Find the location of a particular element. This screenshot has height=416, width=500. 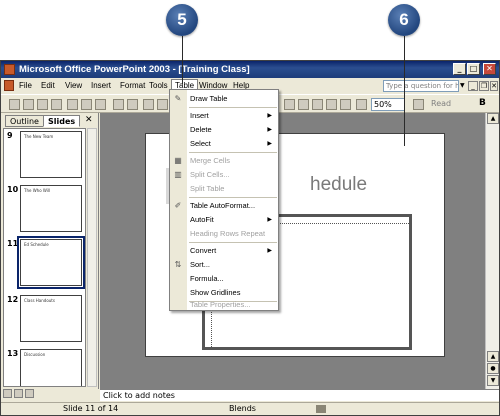

thumbnail-title: Discussion is located at coordinates (35, 354).